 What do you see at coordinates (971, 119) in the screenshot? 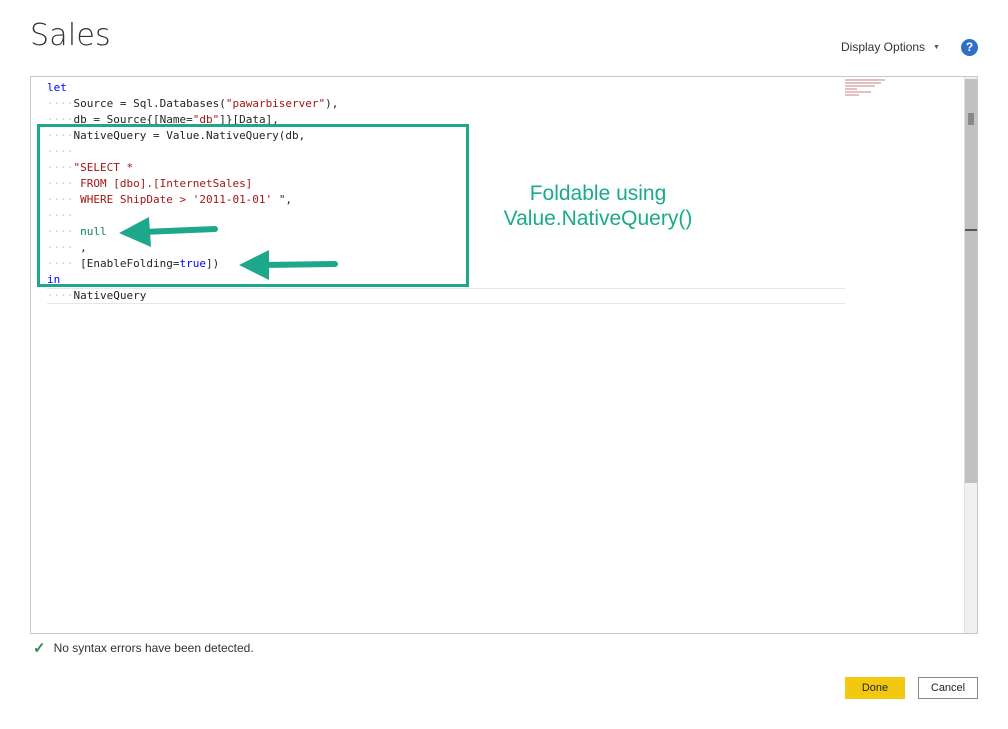
I see `scrollbar-marker` at bounding box center [971, 119].